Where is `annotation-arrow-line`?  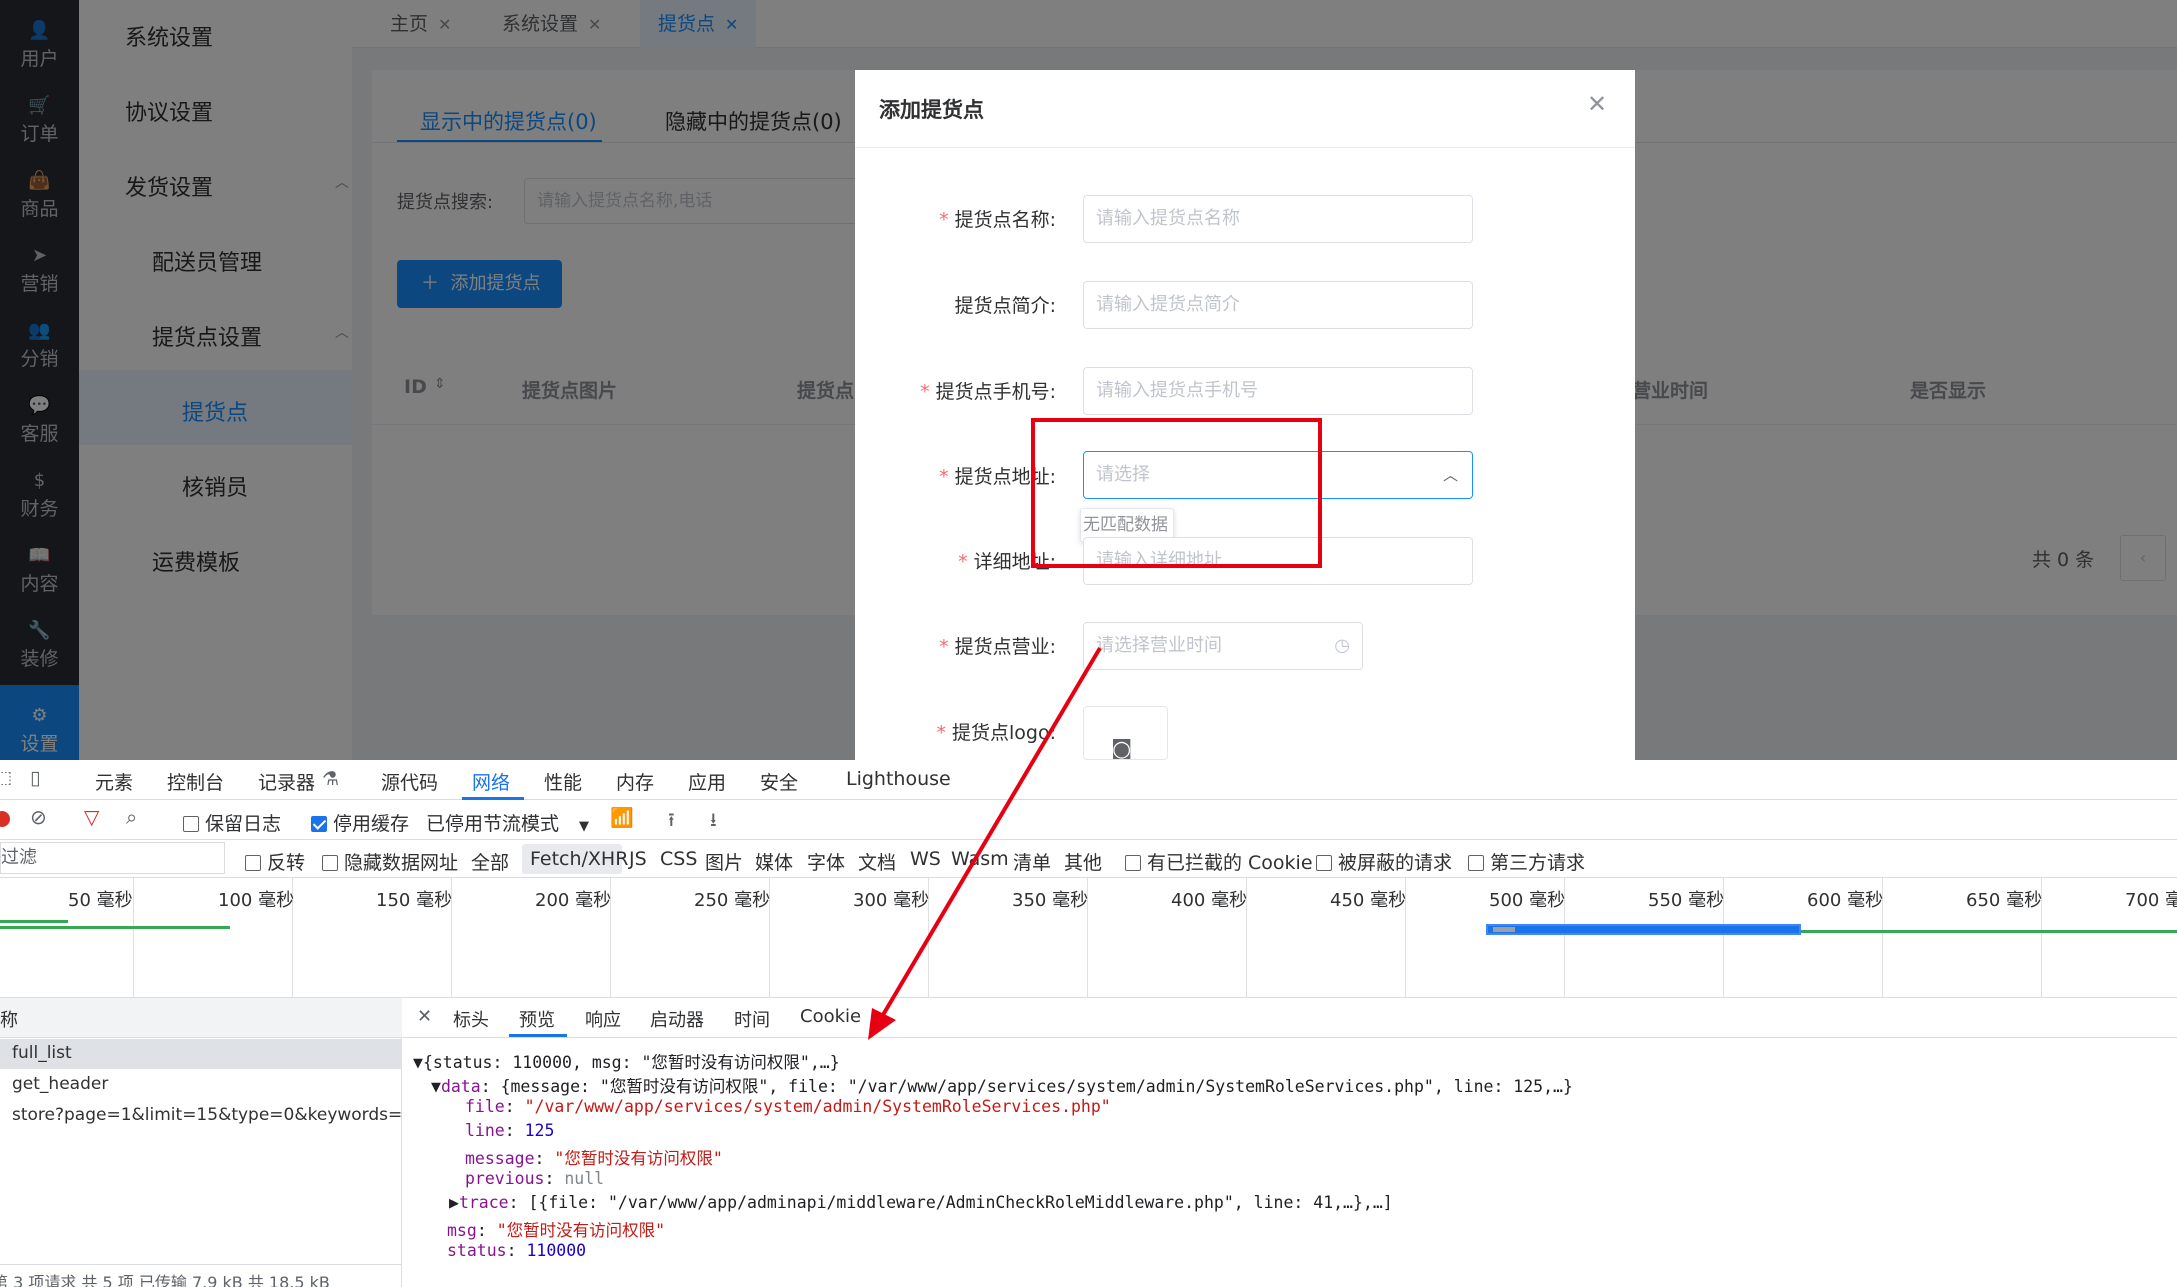 annotation-arrow-line is located at coordinates (990, 834).